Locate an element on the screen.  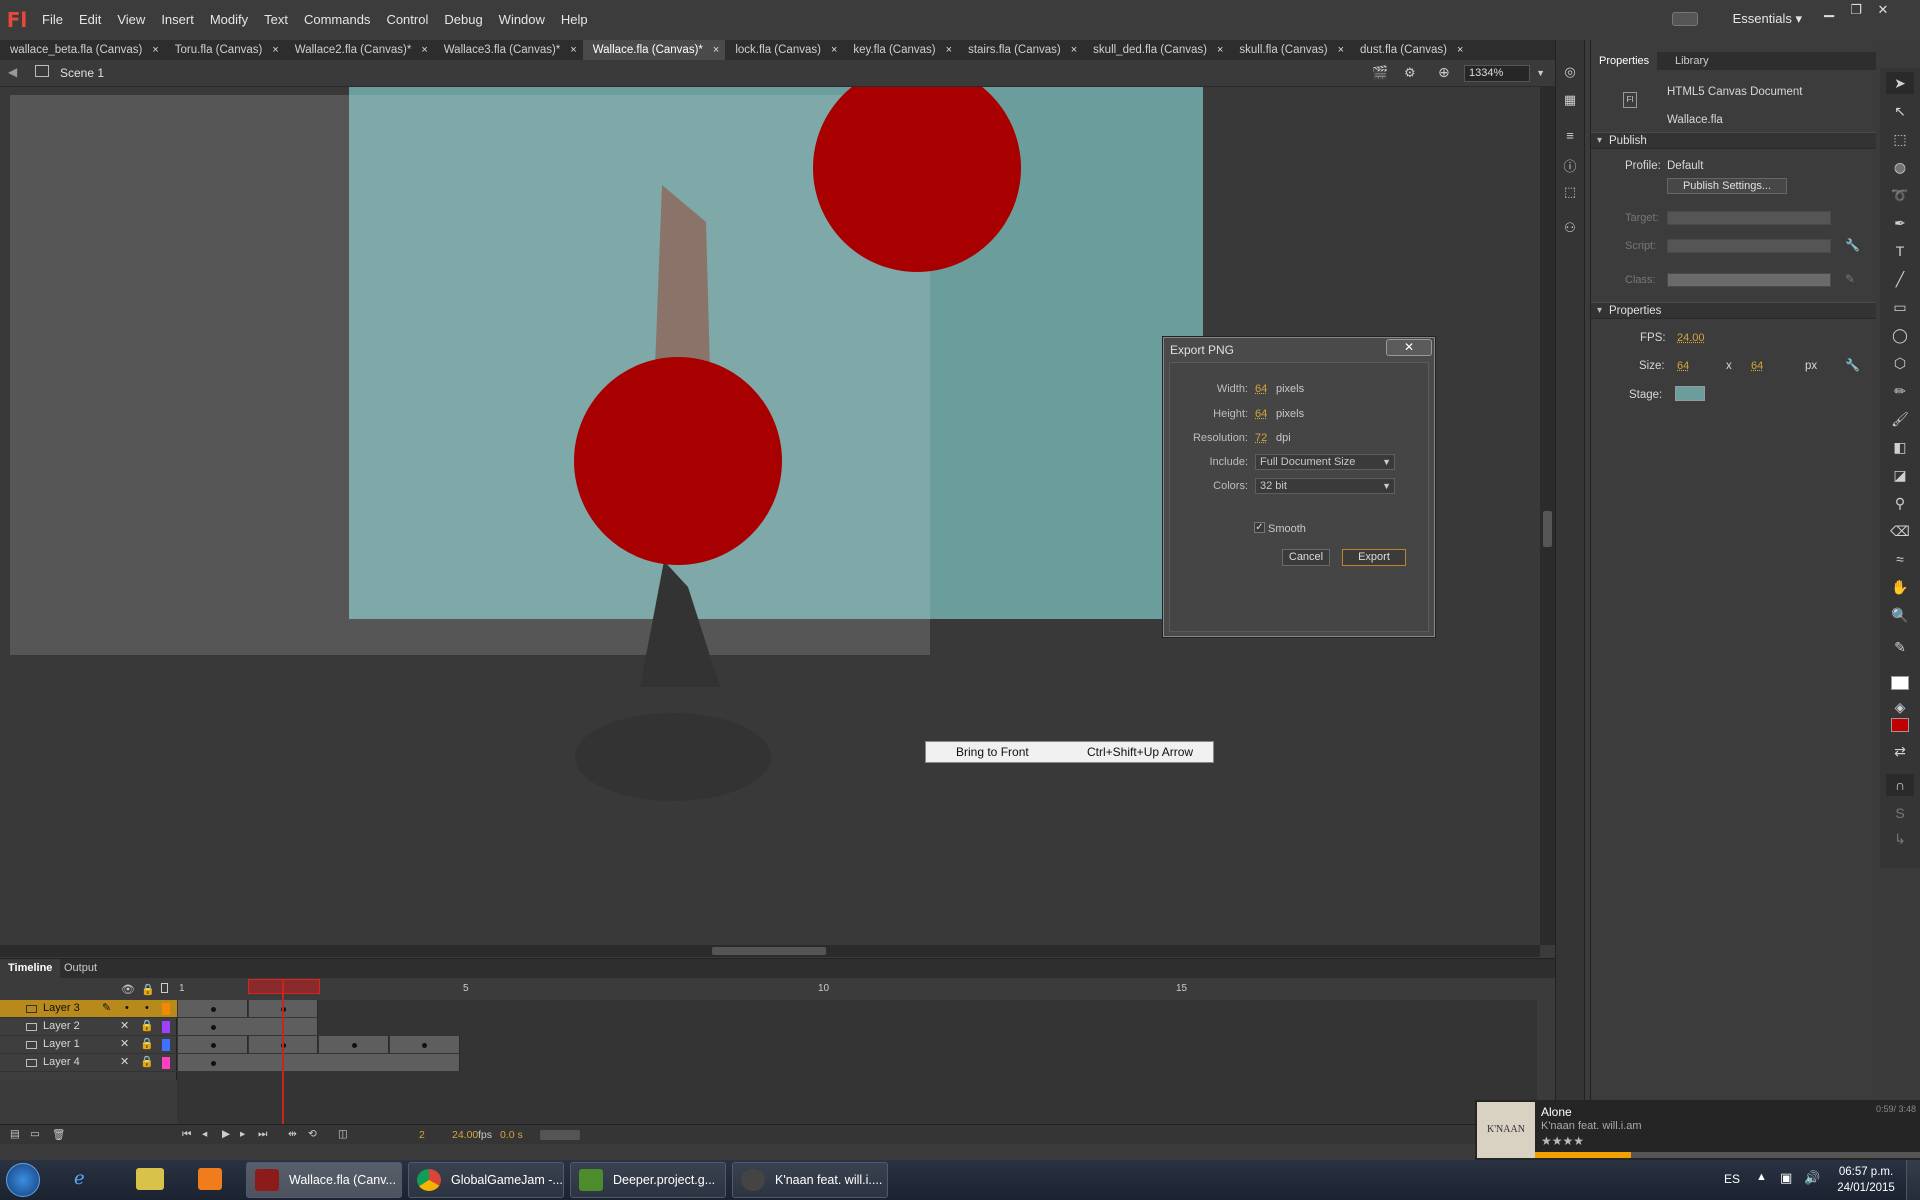
properties-section-header: Properties is located at coordinates (1733, 310).